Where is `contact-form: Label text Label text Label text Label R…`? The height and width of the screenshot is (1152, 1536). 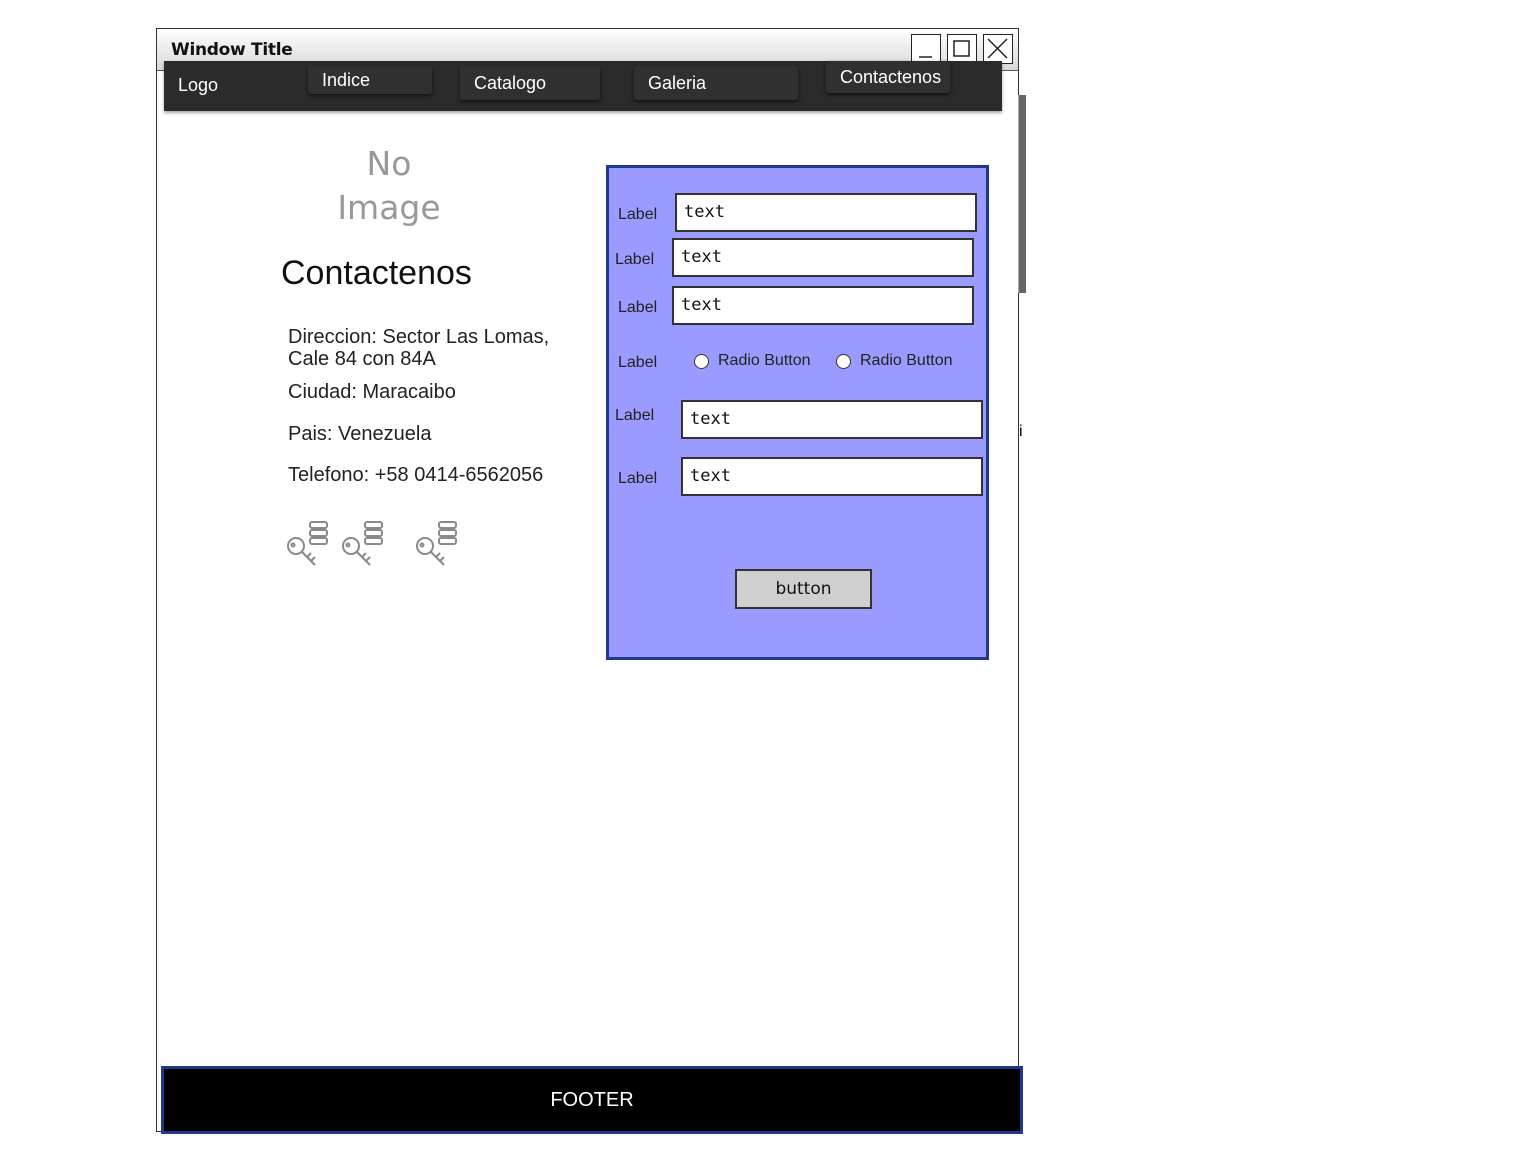 contact-form: Label text Label text Label text Label R… is located at coordinates (797, 412).